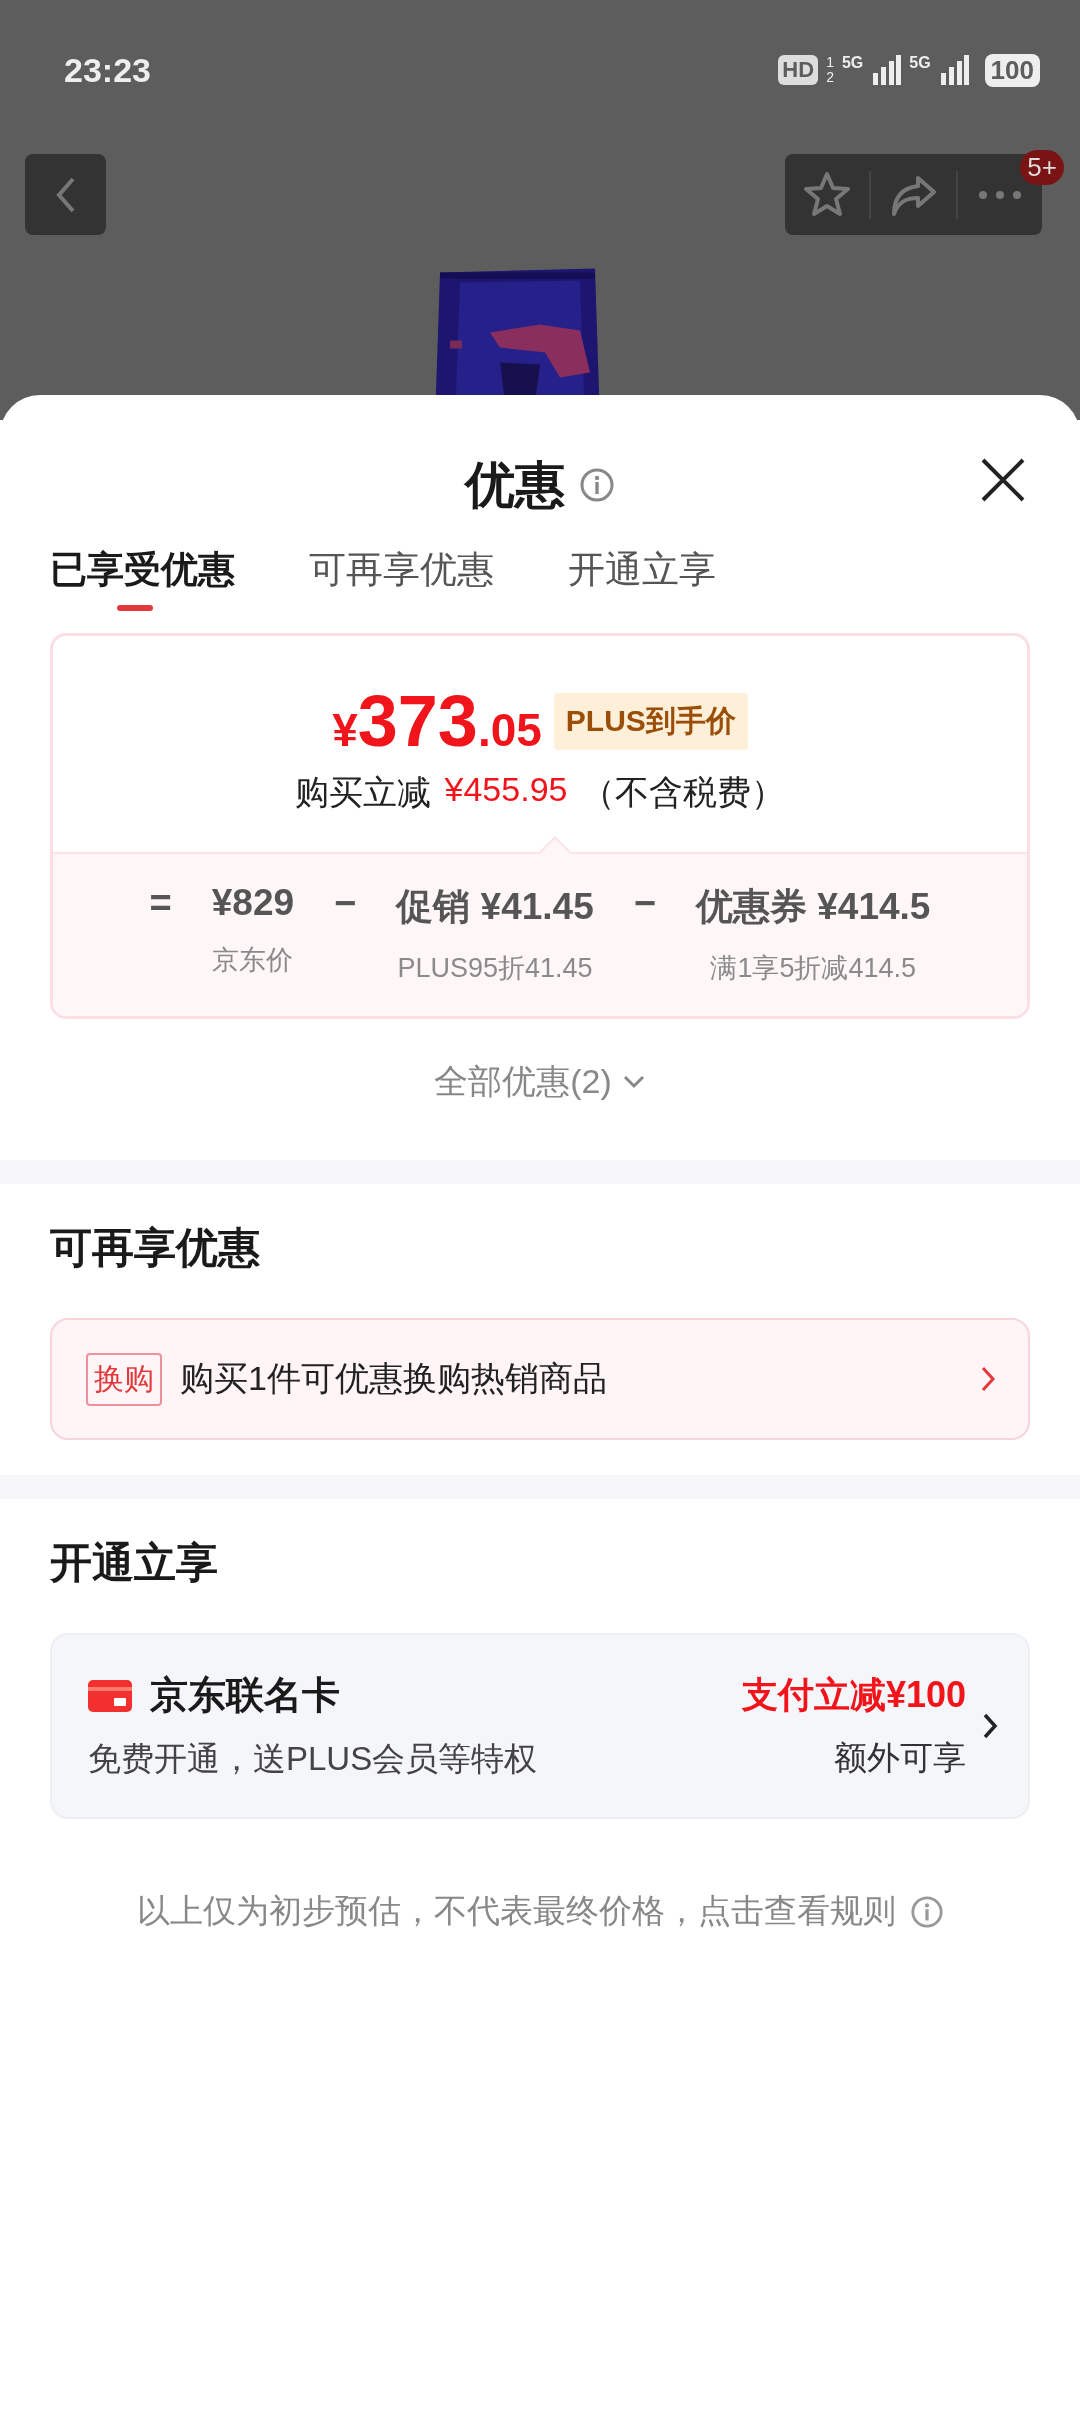 This screenshot has height=2412, width=1080. I want to click on offer-tag: 换购, so click(124, 1379).